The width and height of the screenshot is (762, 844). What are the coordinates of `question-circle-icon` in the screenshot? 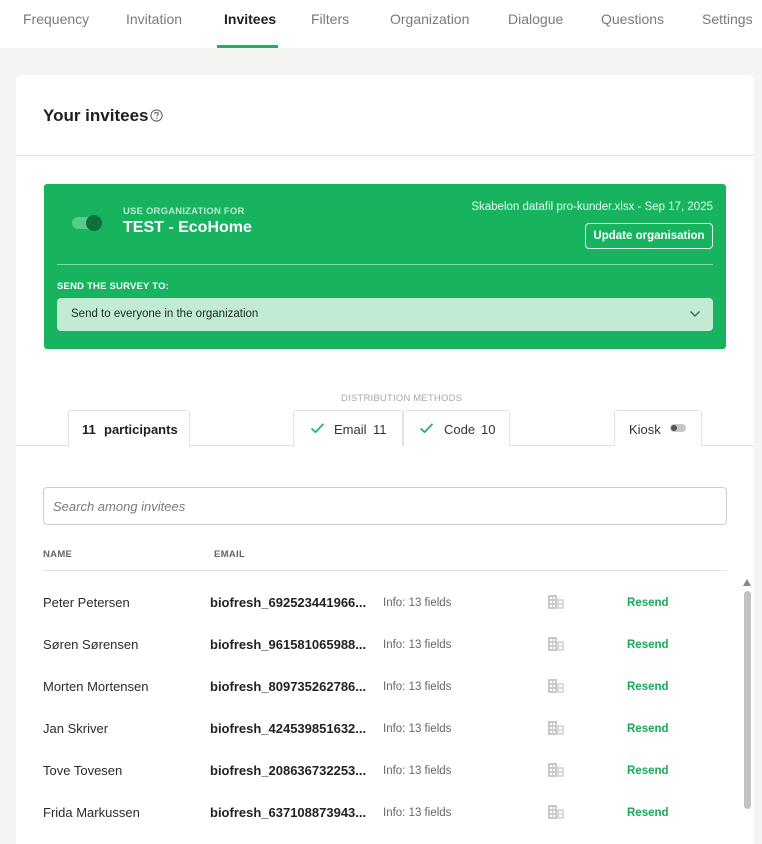 It's located at (156, 115).